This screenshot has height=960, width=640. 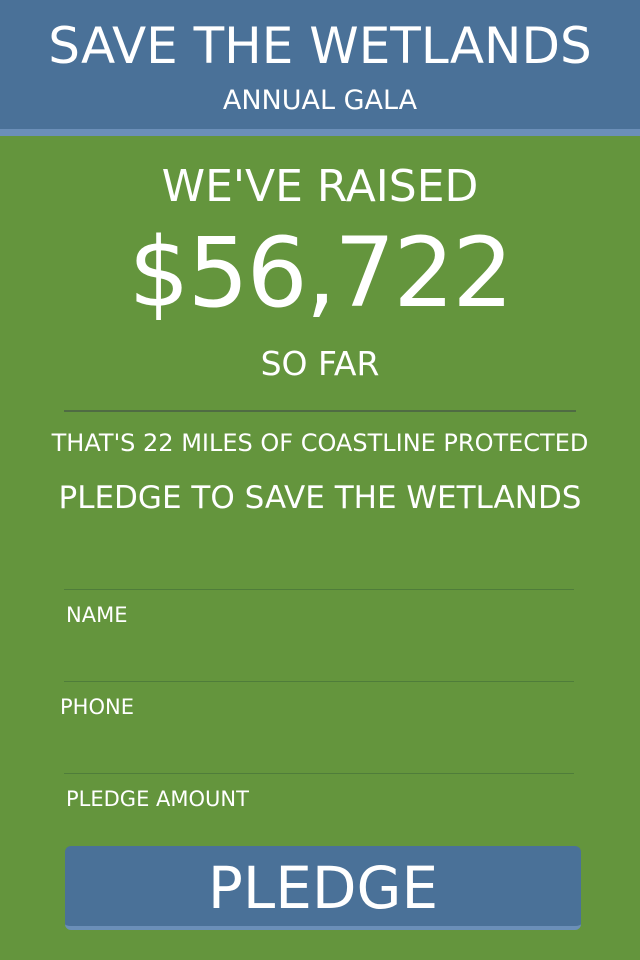 What do you see at coordinates (320, 411) in the screenshot?
I see `divider` at bounding box center [320, 411].